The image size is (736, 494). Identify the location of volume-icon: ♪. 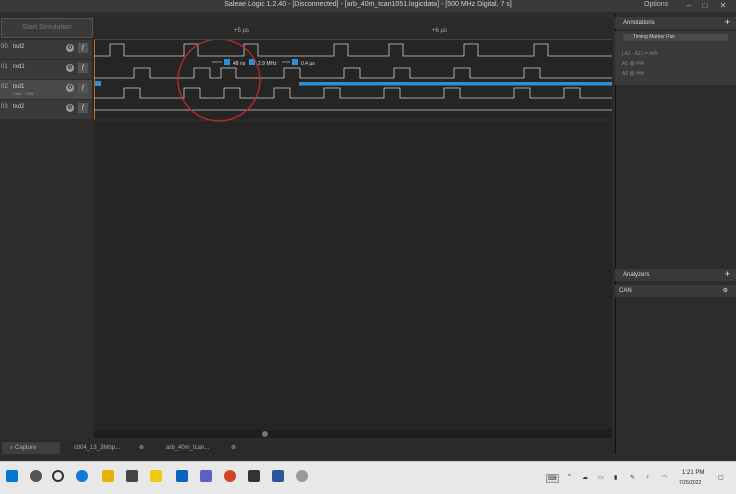
(647, 477).